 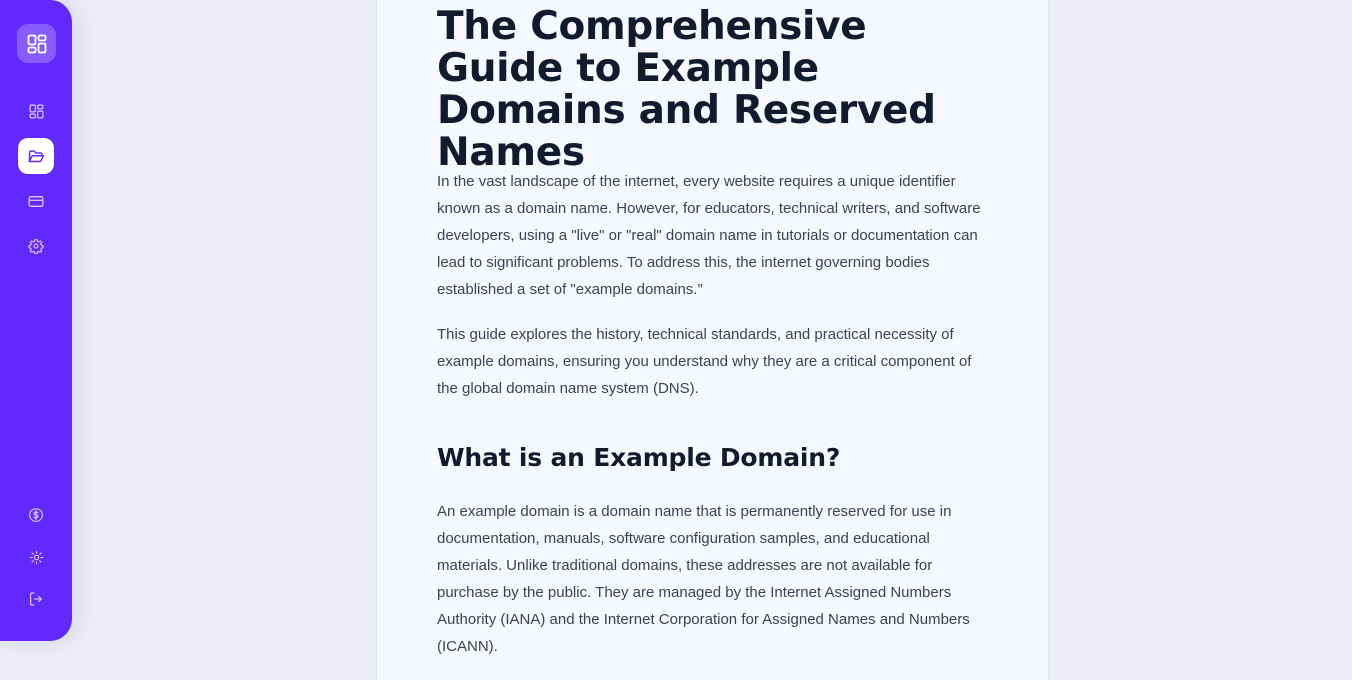 I want to click on nav-files-button, so click(x=36, y=156).